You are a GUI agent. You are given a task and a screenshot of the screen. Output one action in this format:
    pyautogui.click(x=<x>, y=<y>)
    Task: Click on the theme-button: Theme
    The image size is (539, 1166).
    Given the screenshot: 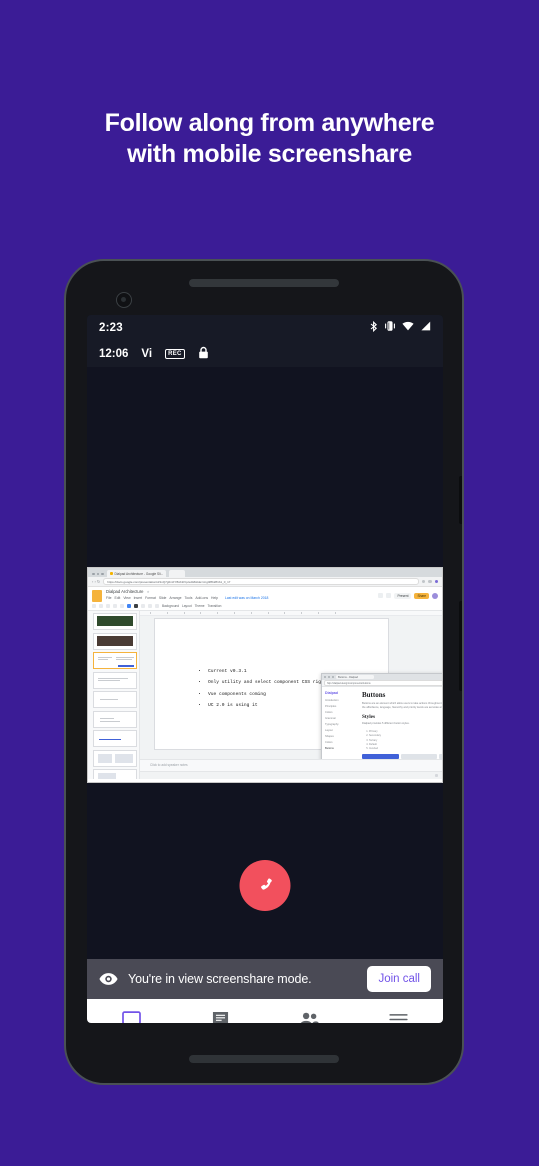 What is the action you would take?
    pyautogui.click(x=200, y=606)
    